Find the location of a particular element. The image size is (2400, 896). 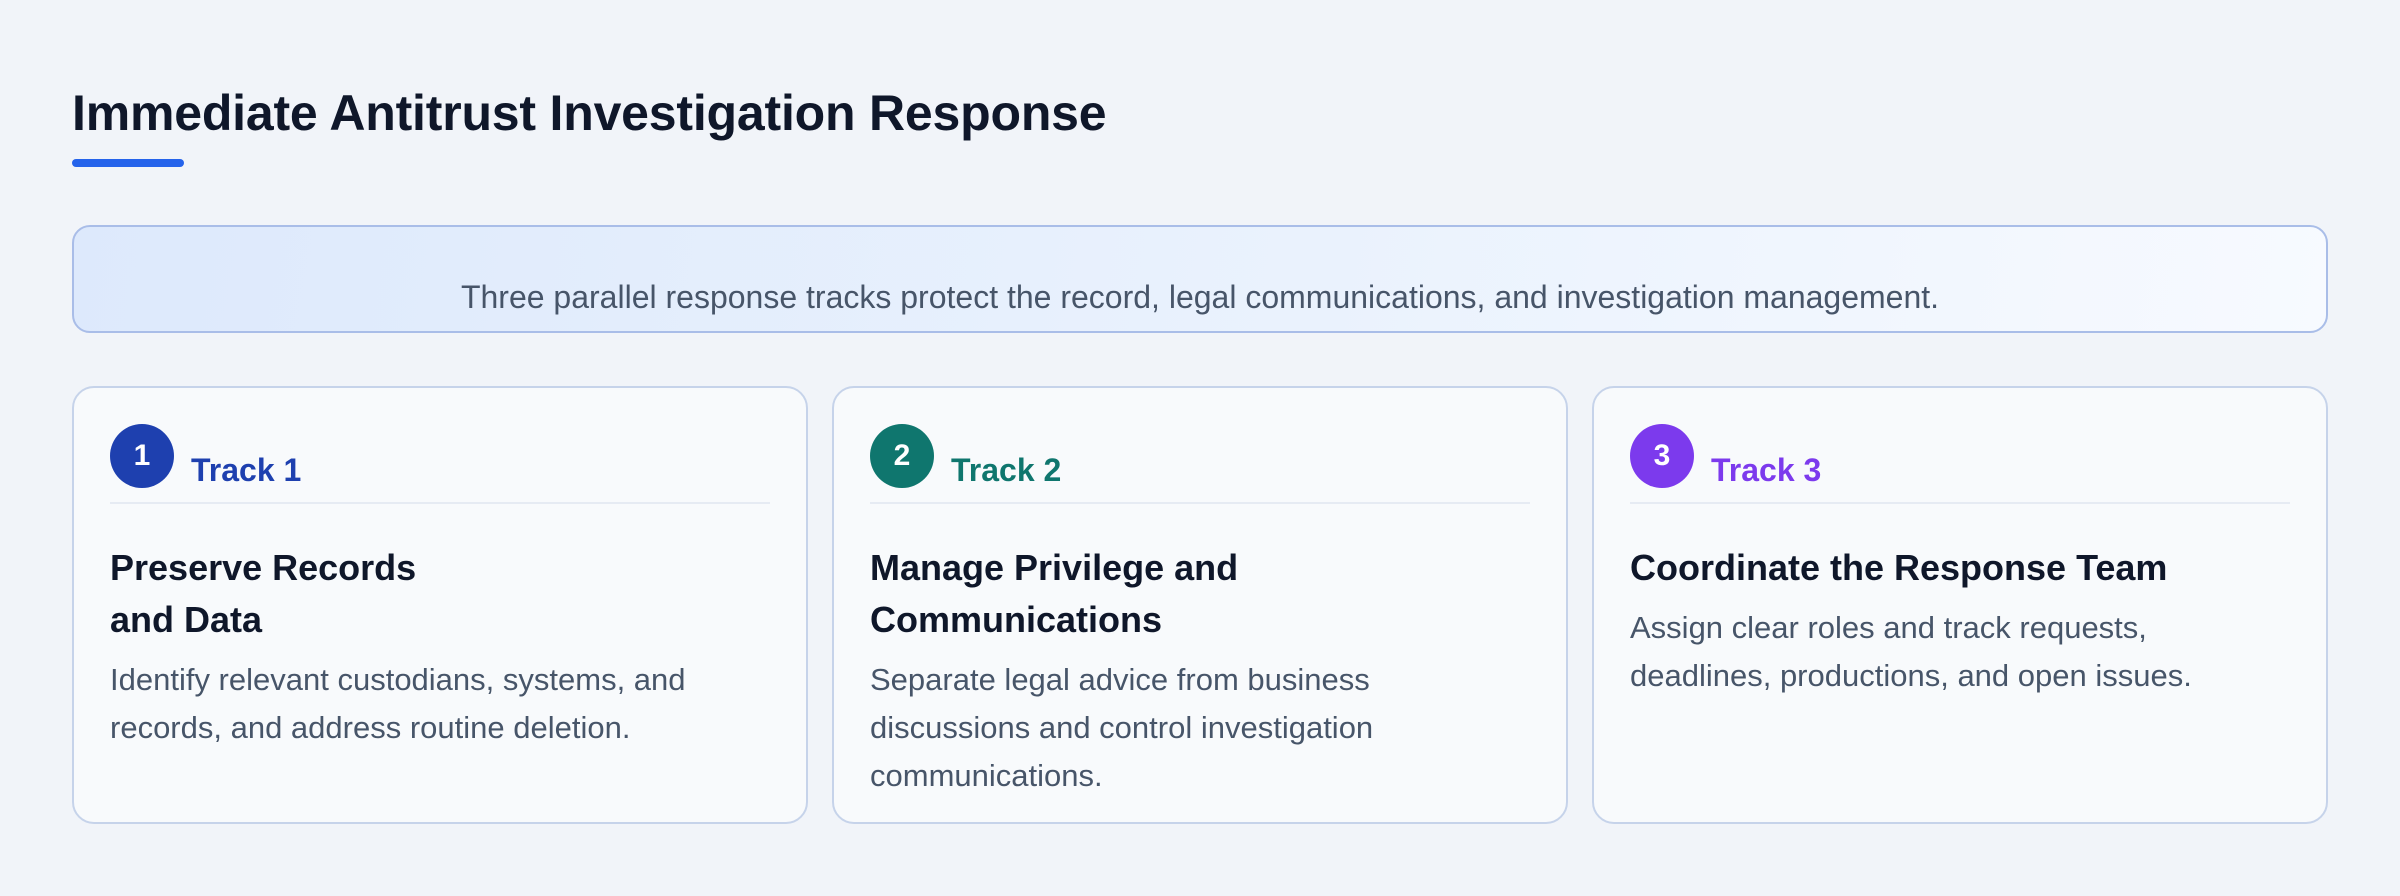

title-underline is located at coordinates (128, 163).